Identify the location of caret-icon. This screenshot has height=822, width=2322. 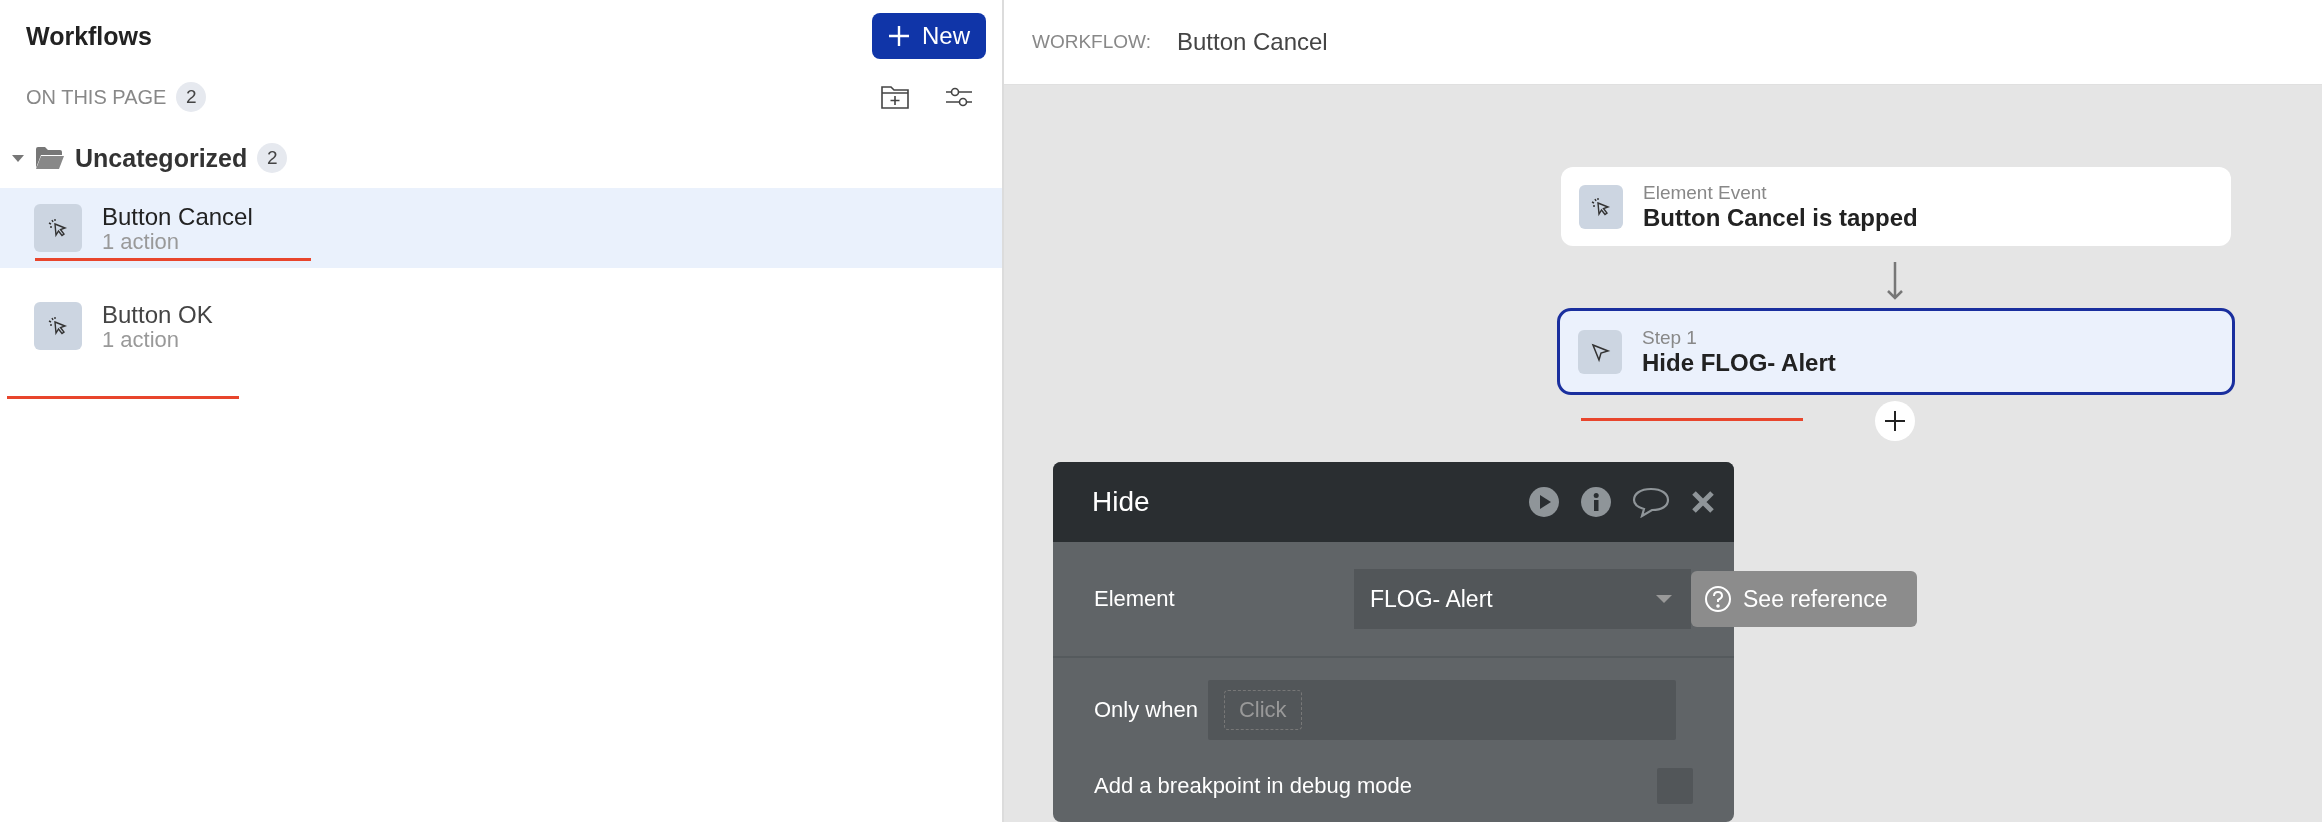
(1664, 599).